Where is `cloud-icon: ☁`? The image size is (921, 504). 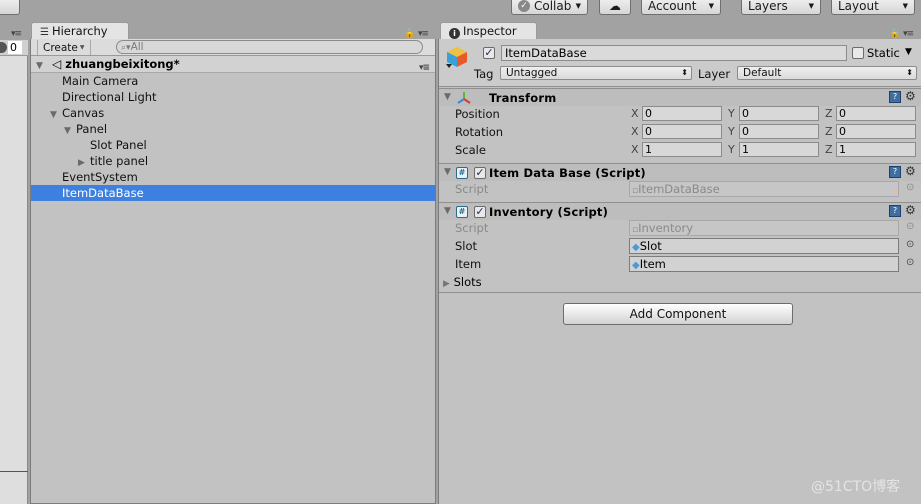 cloud-icon: ☁ is located at coordinates (615, 6).